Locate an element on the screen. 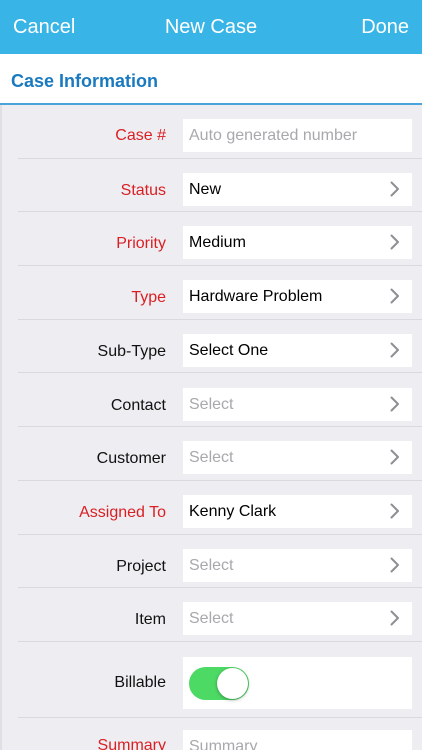 This screenshot has width=422, height=750. form-row-priority: Priority Medium is located at coordinates (220, 239).